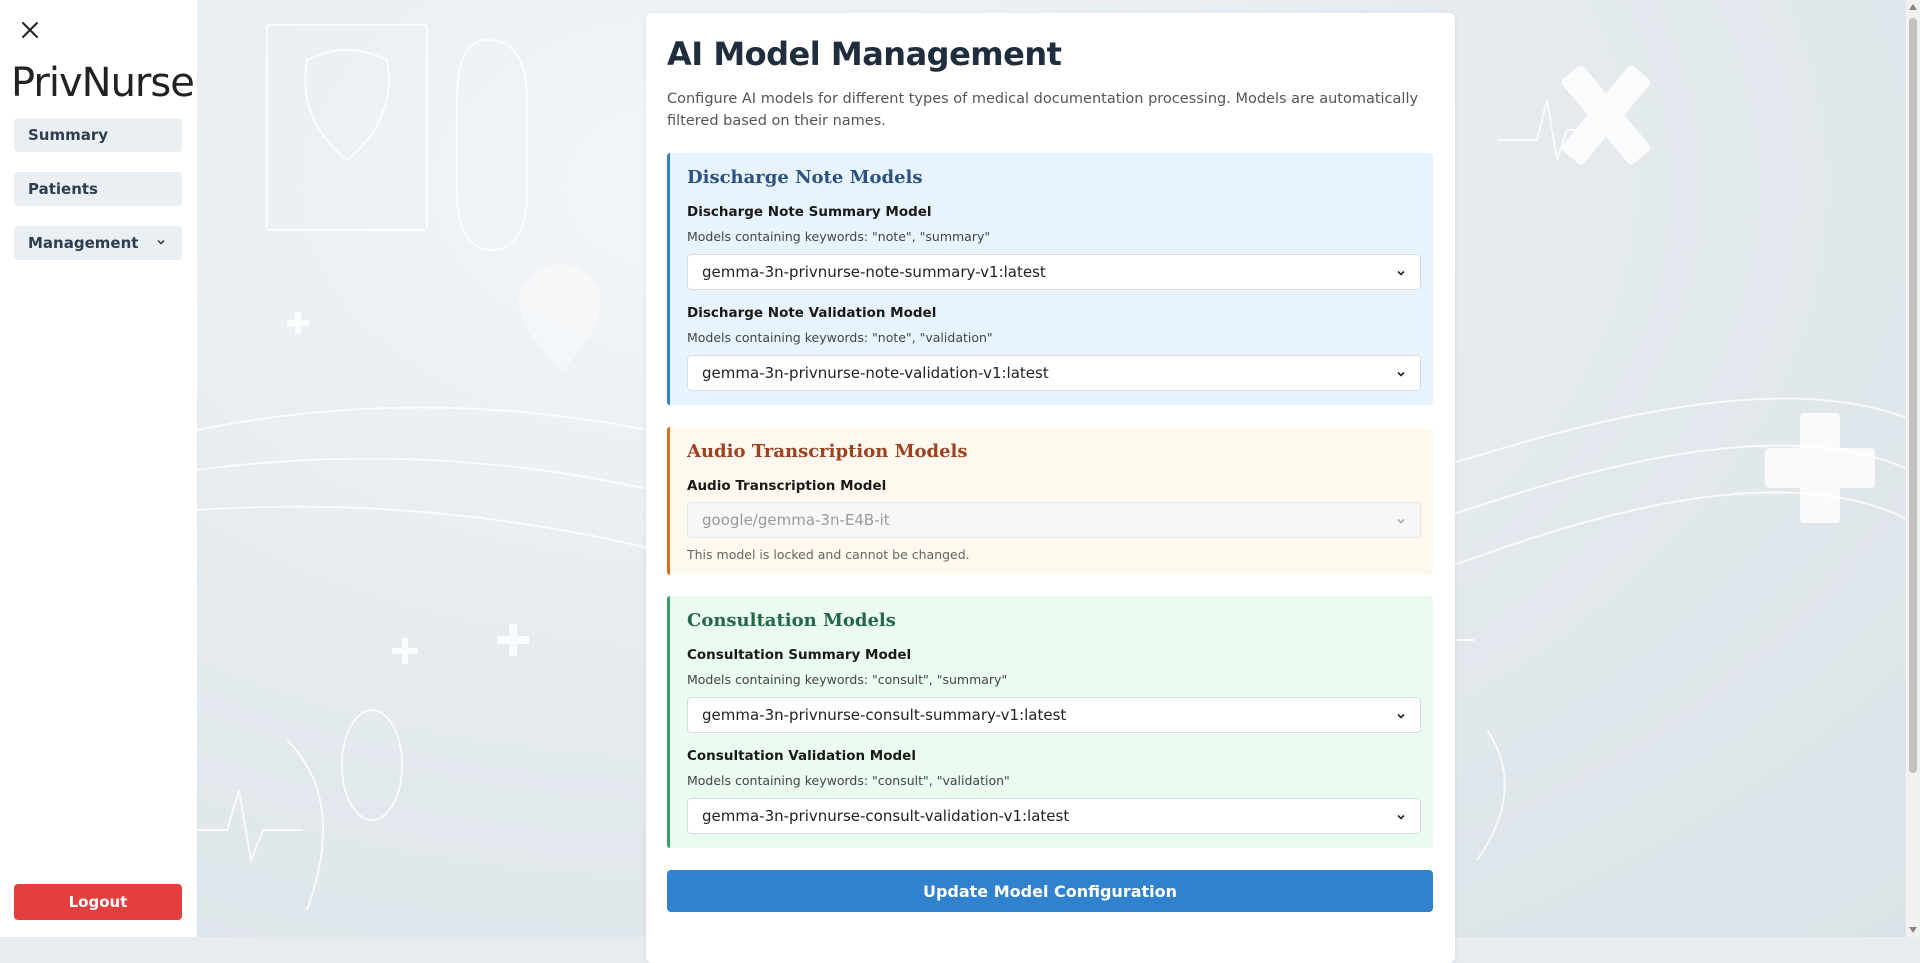  Describe the element at coordinates (799, 655) in the screenshot. I see `consultation-summary-model-label: Consultation Summary Model` at that location.